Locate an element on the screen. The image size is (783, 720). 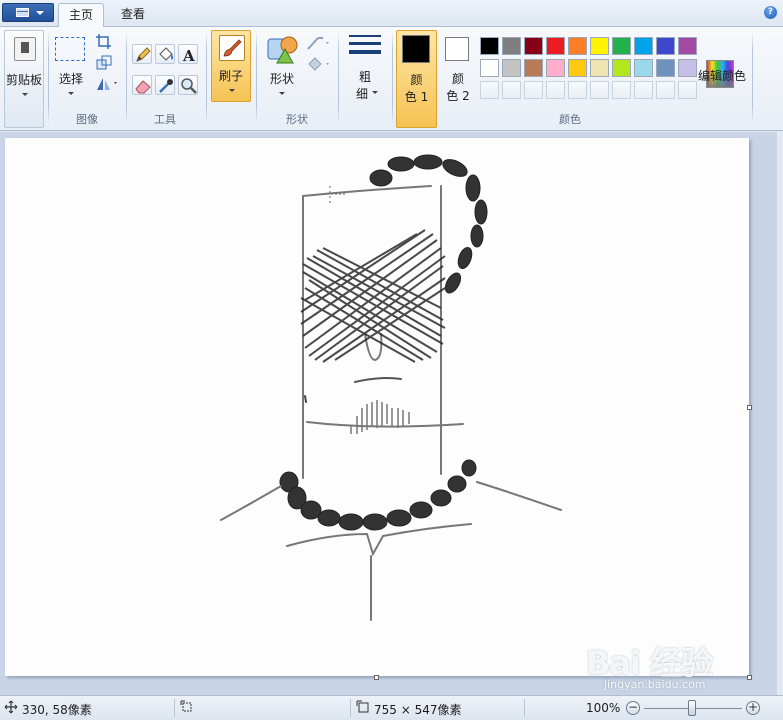
size-label-2: 细 is located at coordinates (361, 94).